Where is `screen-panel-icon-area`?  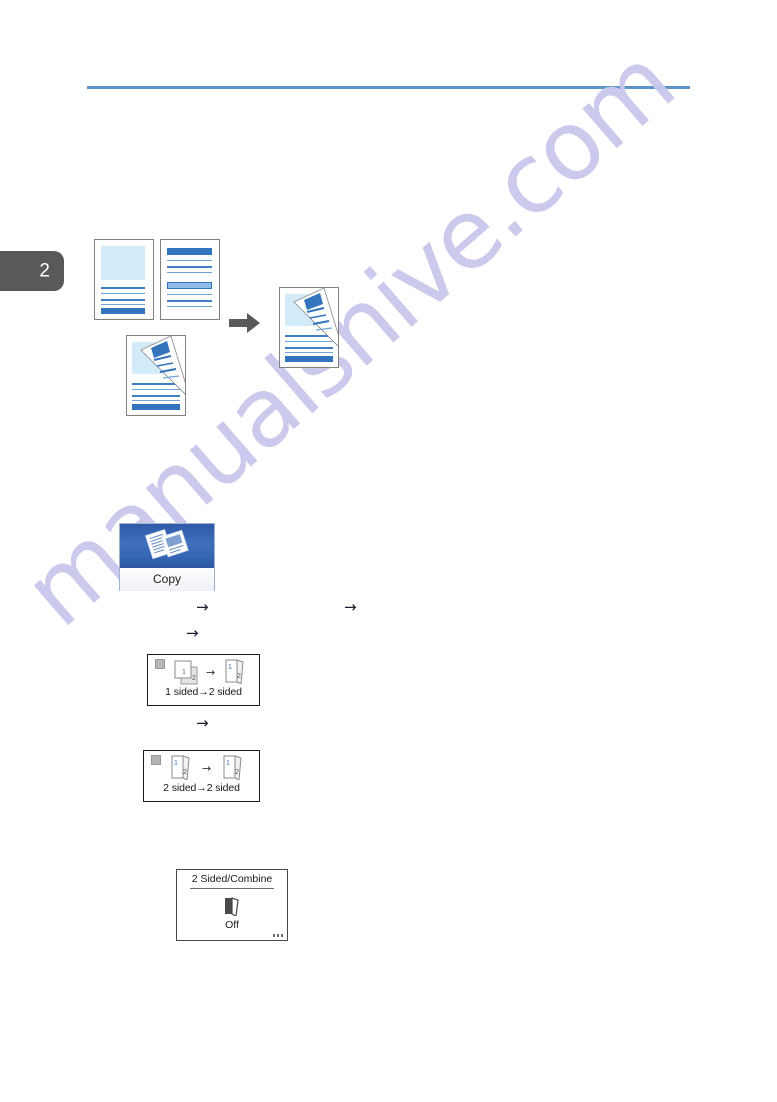 screen-panel-icon-area is located at coordinates (232, 906).